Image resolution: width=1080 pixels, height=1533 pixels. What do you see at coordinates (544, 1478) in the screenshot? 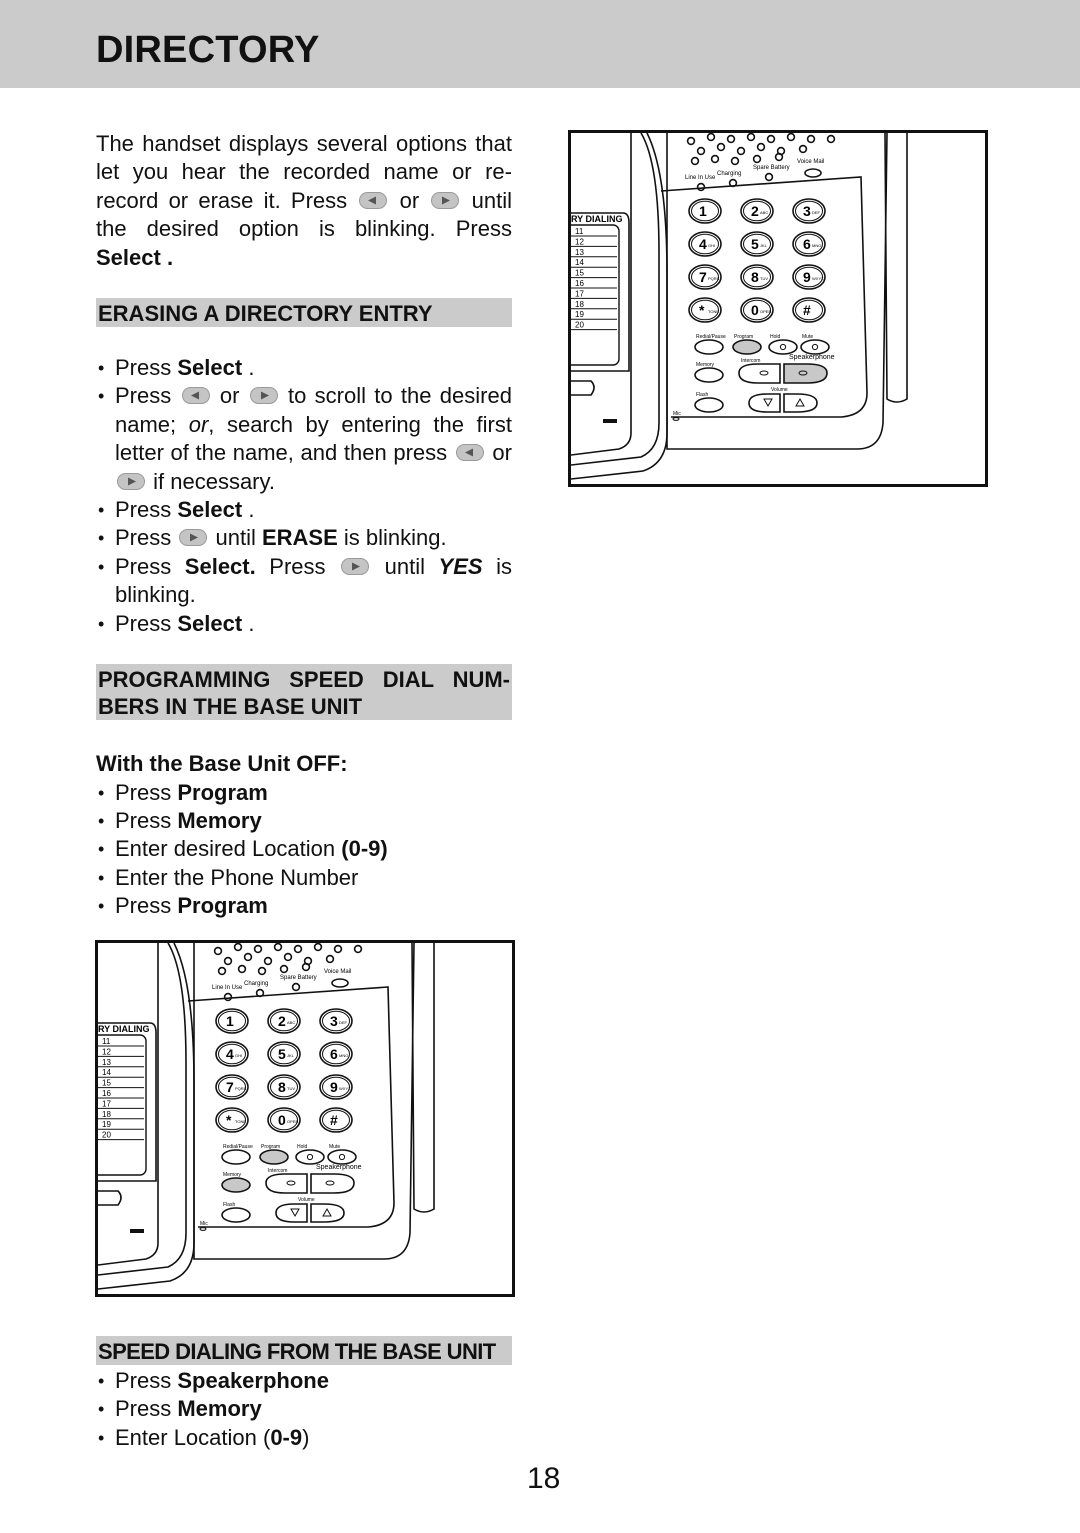
I see `page-number: 18` at bounding box center [544, 1478].